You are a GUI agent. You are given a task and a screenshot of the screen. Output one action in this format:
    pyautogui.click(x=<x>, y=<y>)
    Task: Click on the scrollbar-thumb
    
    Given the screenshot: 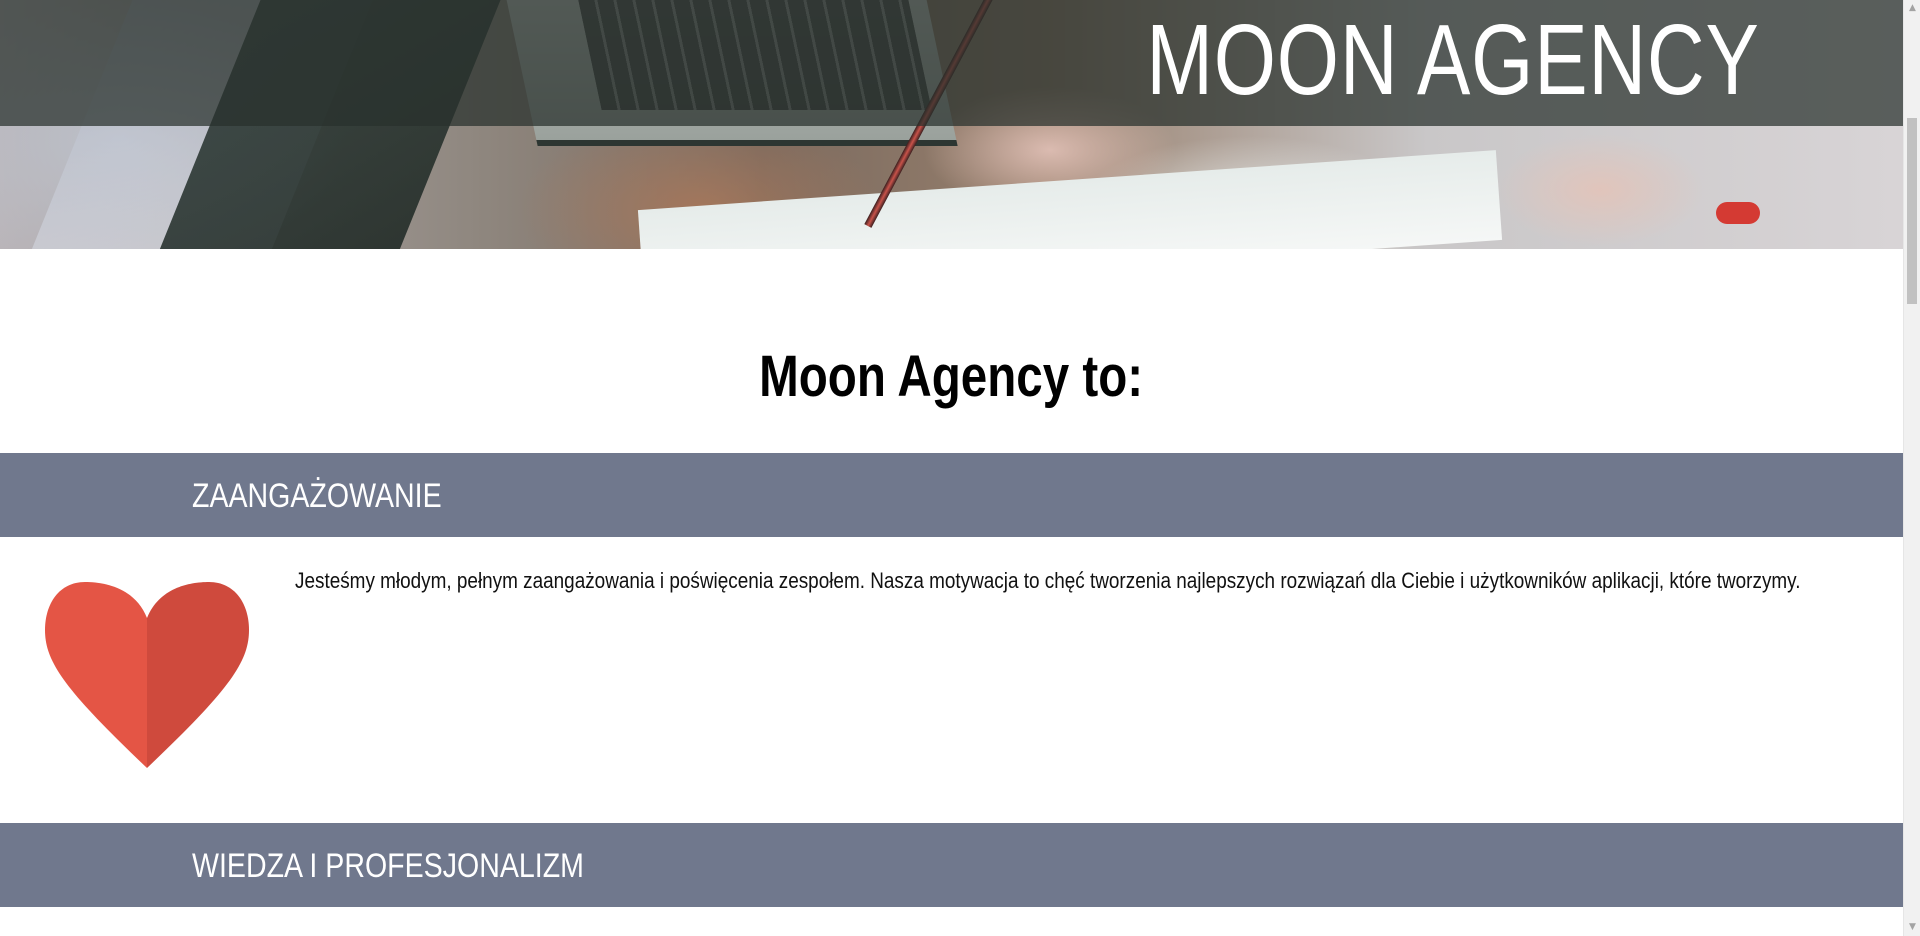 What is the action you would take?
    pyautogui.click(x=1912, y=211)
    